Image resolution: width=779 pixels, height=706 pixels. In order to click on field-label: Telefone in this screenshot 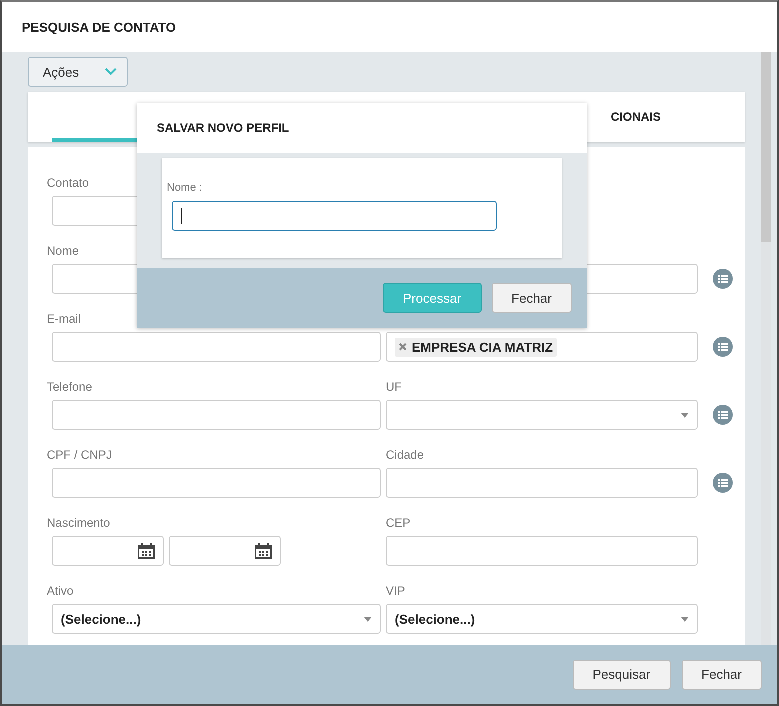, I will do `click(69, 387)`.